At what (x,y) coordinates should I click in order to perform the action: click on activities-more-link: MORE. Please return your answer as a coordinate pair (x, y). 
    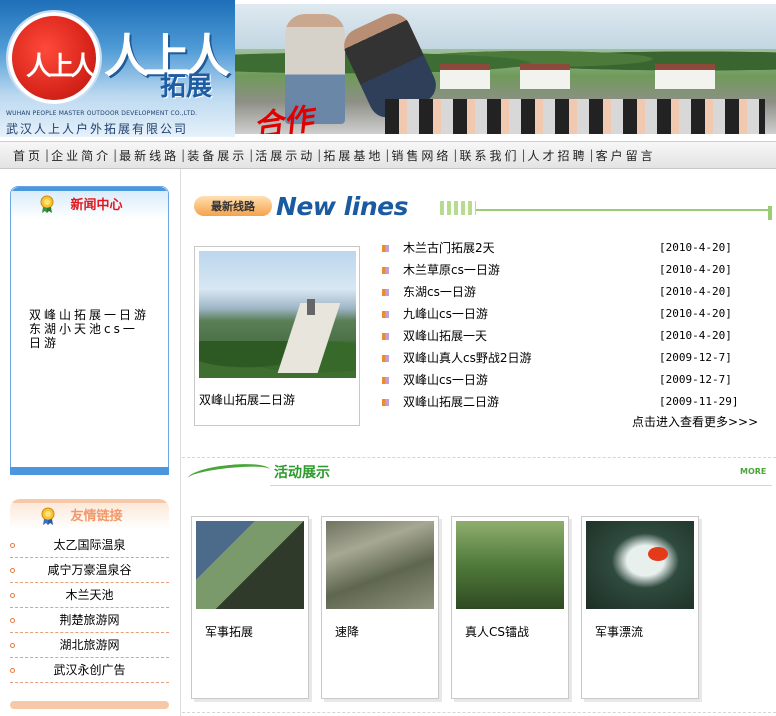
    Looking at the image, I should click on (753, 471).